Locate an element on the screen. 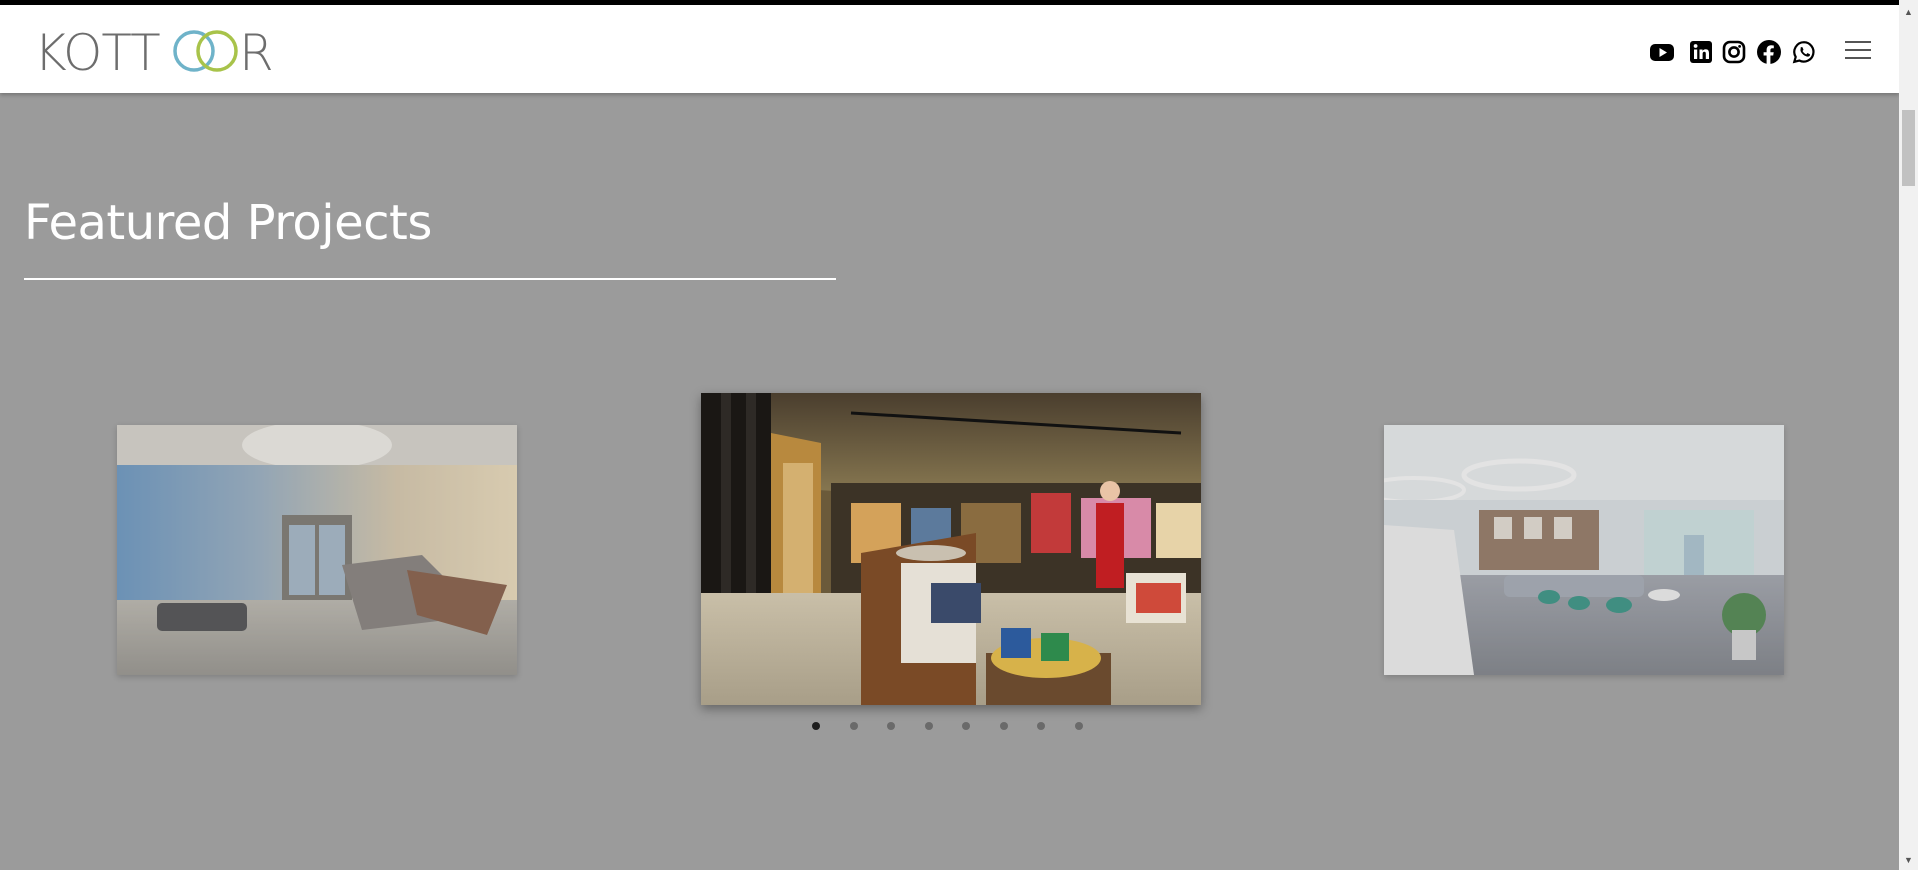 The width and height of the screenshot is (1918, 870). carousel-pagination is located at coordinates (962, 726).